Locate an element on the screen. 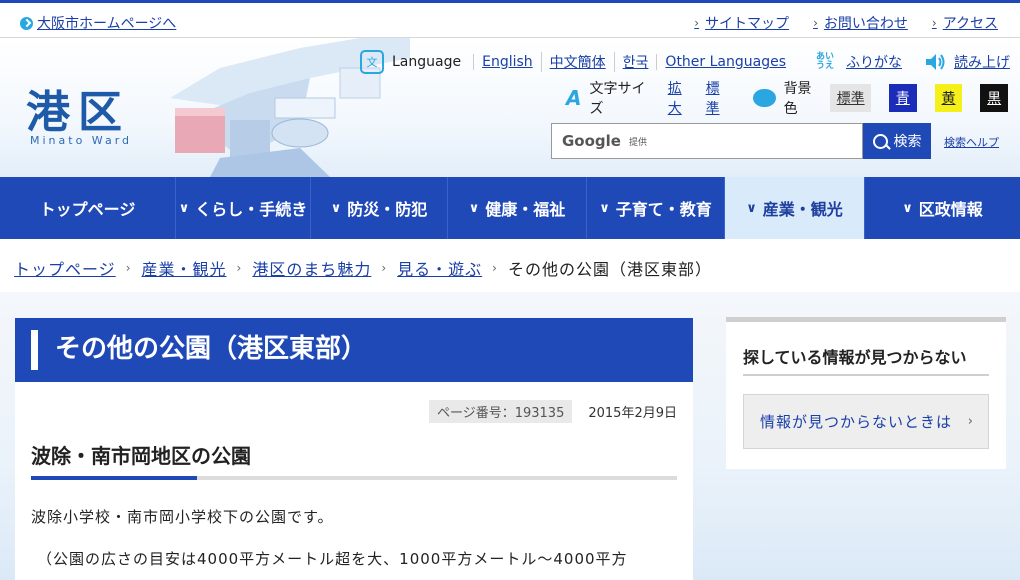 This screenshot has width=1020, height=580. search-icon is located at coordinates (880, 141).